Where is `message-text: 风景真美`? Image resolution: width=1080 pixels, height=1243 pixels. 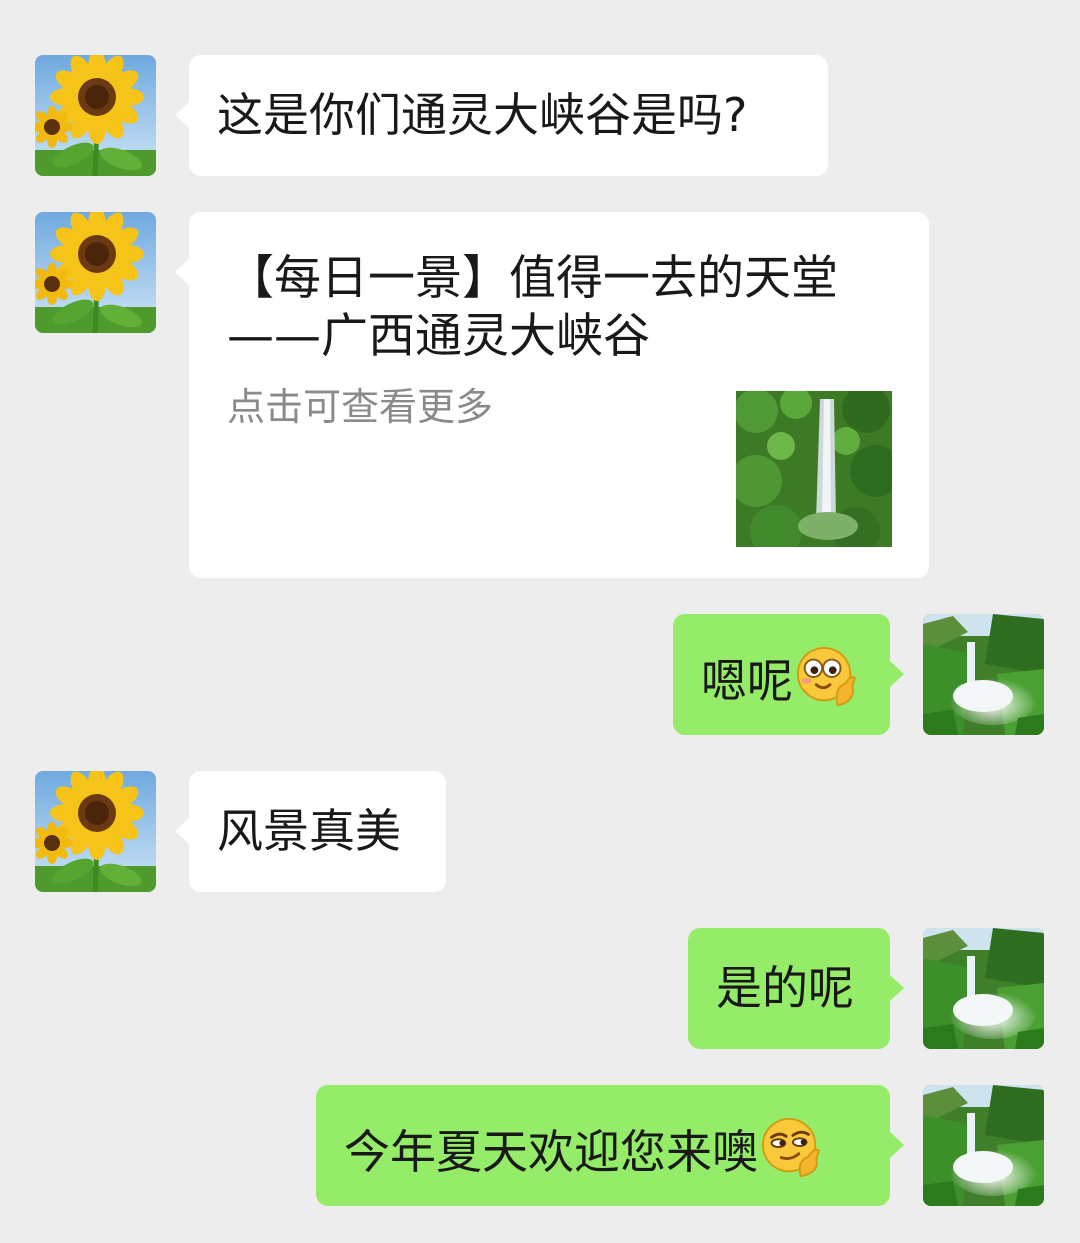
message-text: 风景真美 is located at coordinates (309, 831).